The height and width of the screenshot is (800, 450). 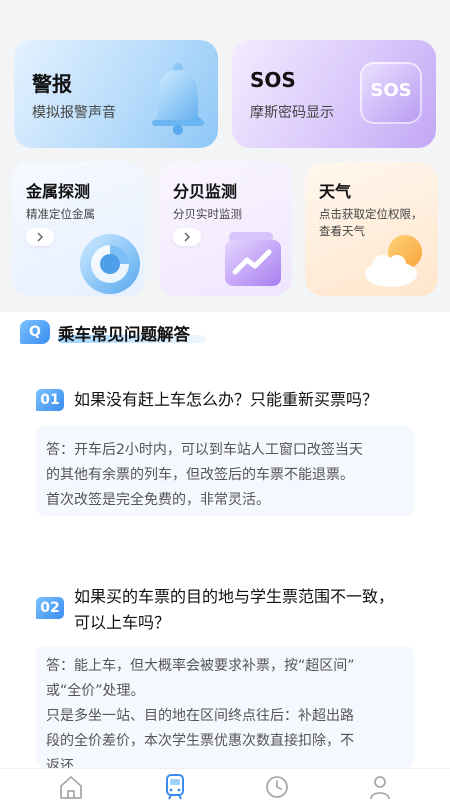 What do you see at coordinates (35, 332) in the screenshot?
I see `faq-q-icon: Q` at bounding box center [35, 332].